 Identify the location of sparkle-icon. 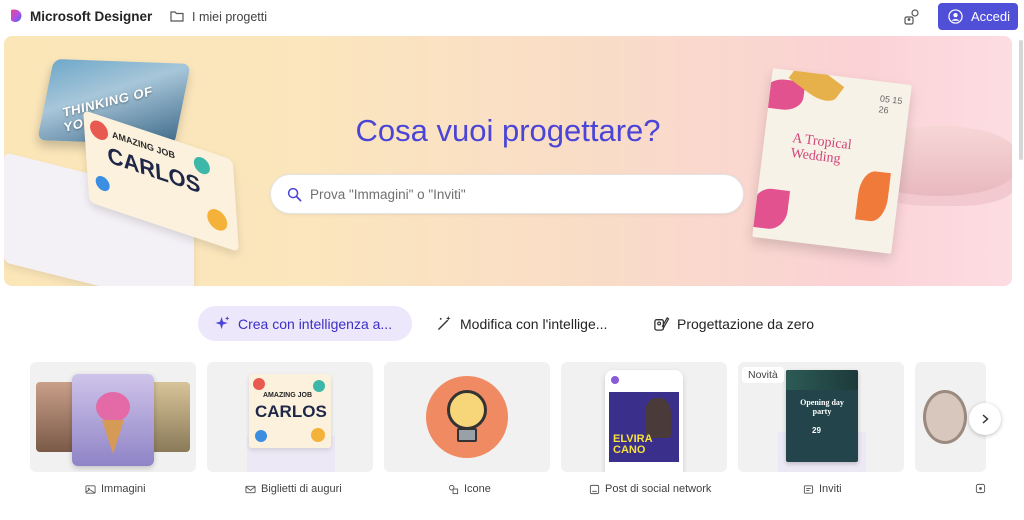
(222, 322).